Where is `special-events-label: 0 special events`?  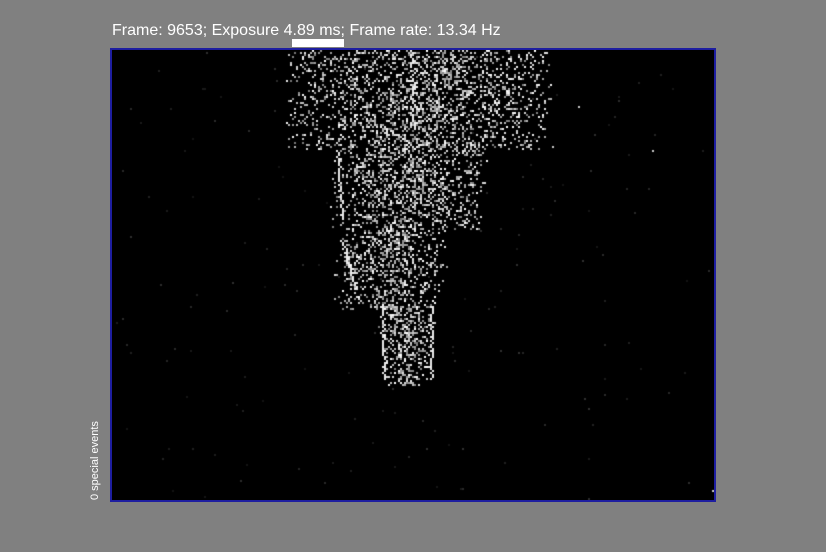
special-events-label: 0 special events is located at coordinates (95, 460).